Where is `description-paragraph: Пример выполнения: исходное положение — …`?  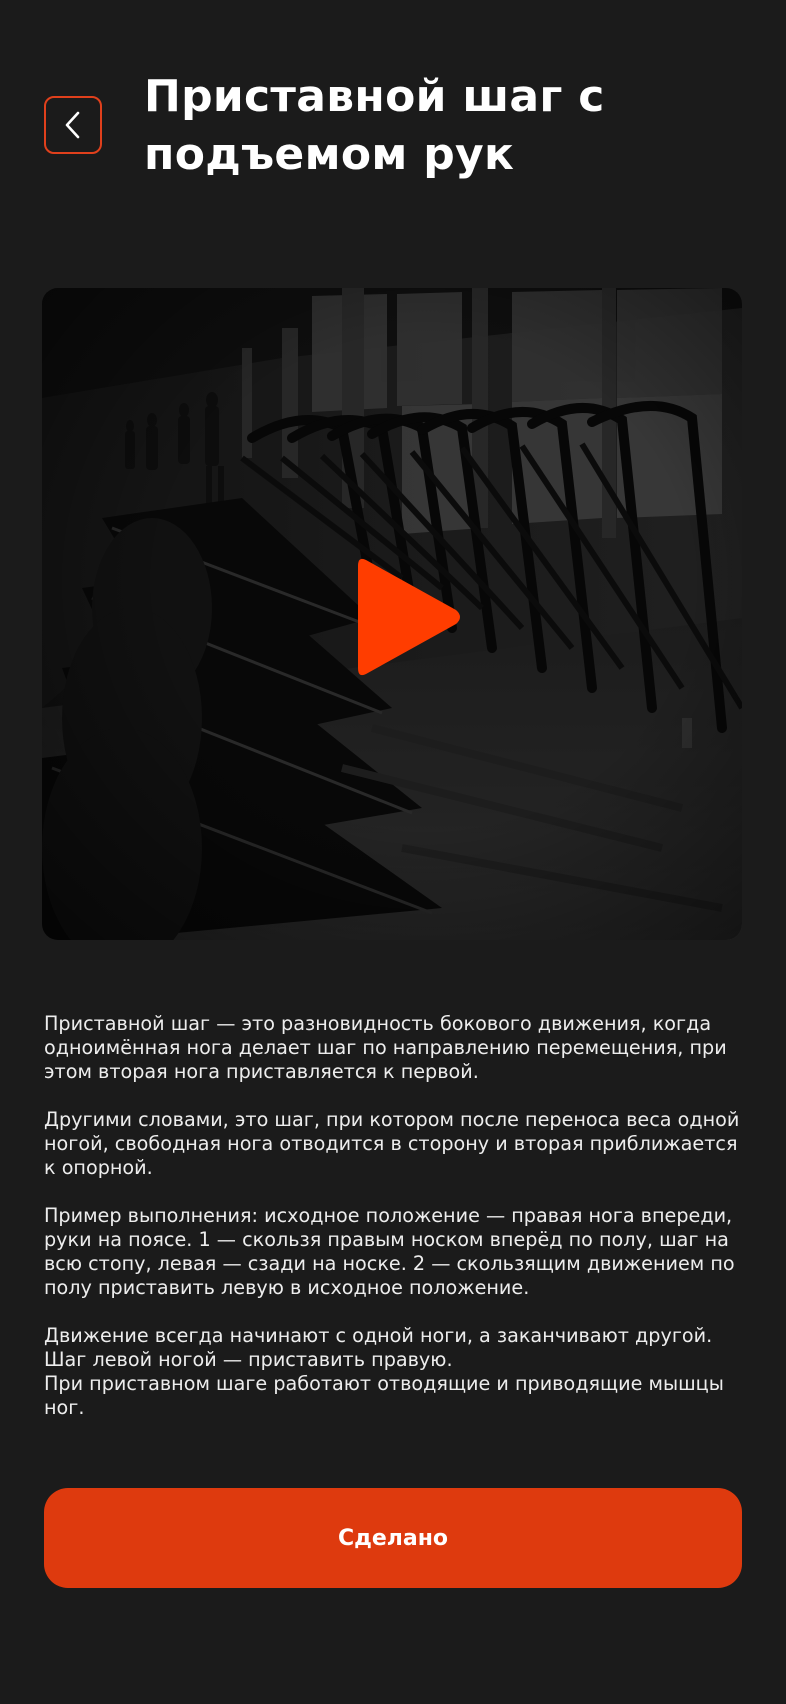 description-paragraph: Пример выполнения: исходное положение — … is located at coordinates (389, 1251).